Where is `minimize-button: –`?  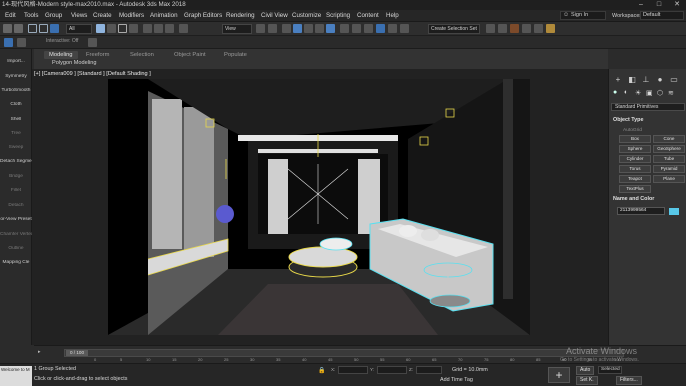 minimize-button: – is located at coordinates (641, 5).